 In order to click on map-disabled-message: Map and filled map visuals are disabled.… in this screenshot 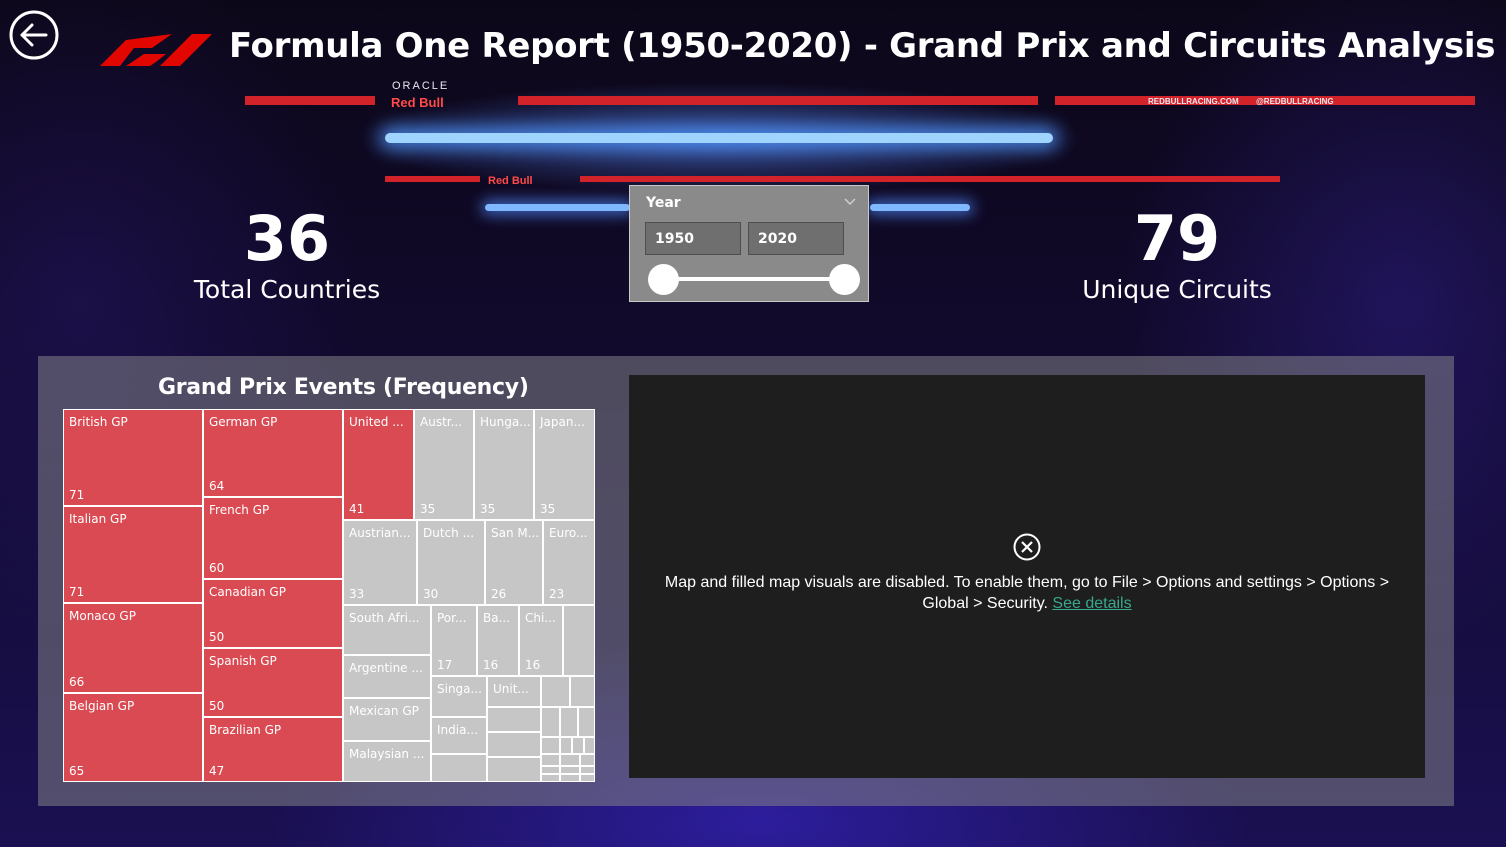, I will do `click(1027, 593)`.